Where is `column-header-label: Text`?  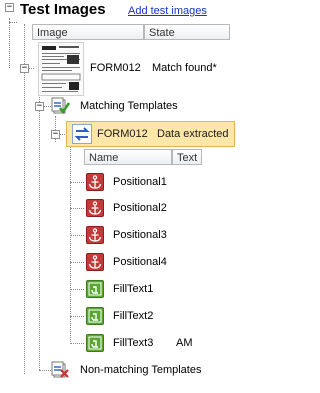 column-header-label: Text is located at coordinates (187, 158).